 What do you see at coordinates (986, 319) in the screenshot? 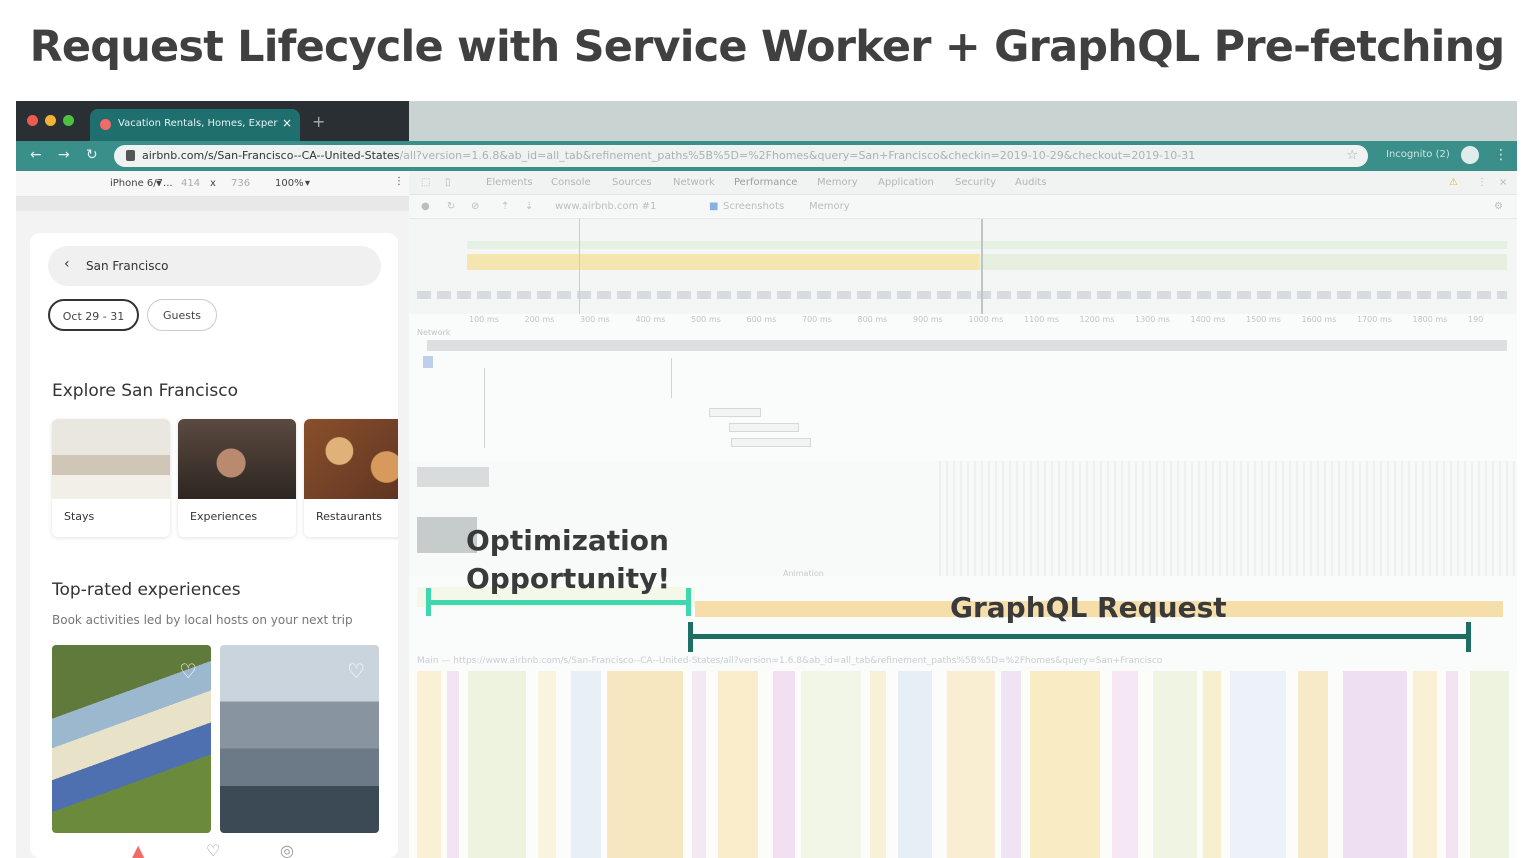
I see `ruler-tick: 1000 ms` at bounding box center [986, 319].